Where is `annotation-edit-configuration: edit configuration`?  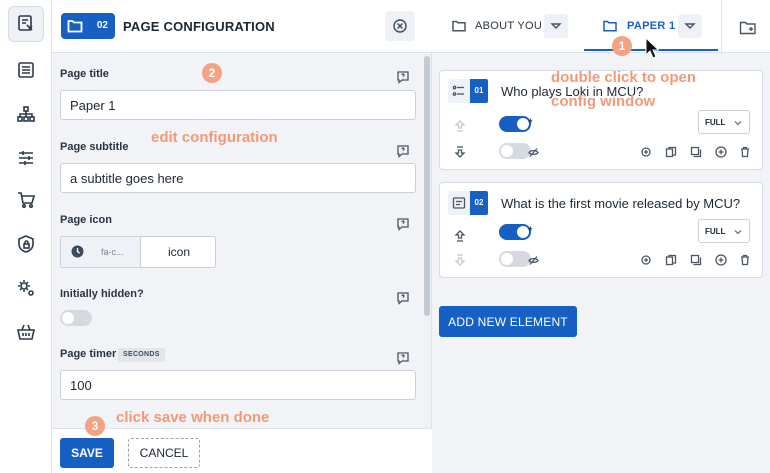
annotation-edit-configuration: edit configuration is located at coordinates (214, 137).